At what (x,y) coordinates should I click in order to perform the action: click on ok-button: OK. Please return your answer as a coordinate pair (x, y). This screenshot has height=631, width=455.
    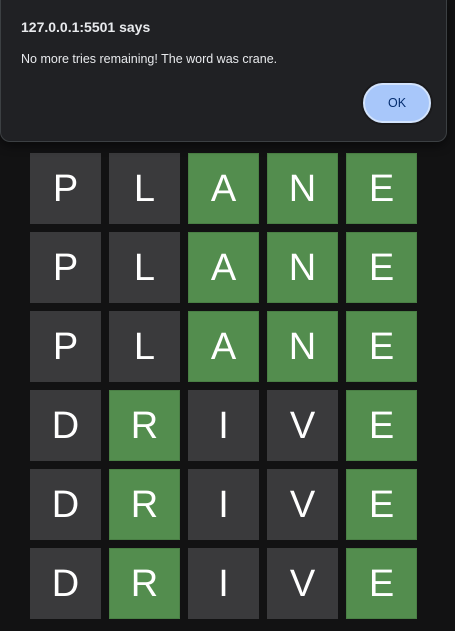
    Looking at the image, I should click on (397, 103).